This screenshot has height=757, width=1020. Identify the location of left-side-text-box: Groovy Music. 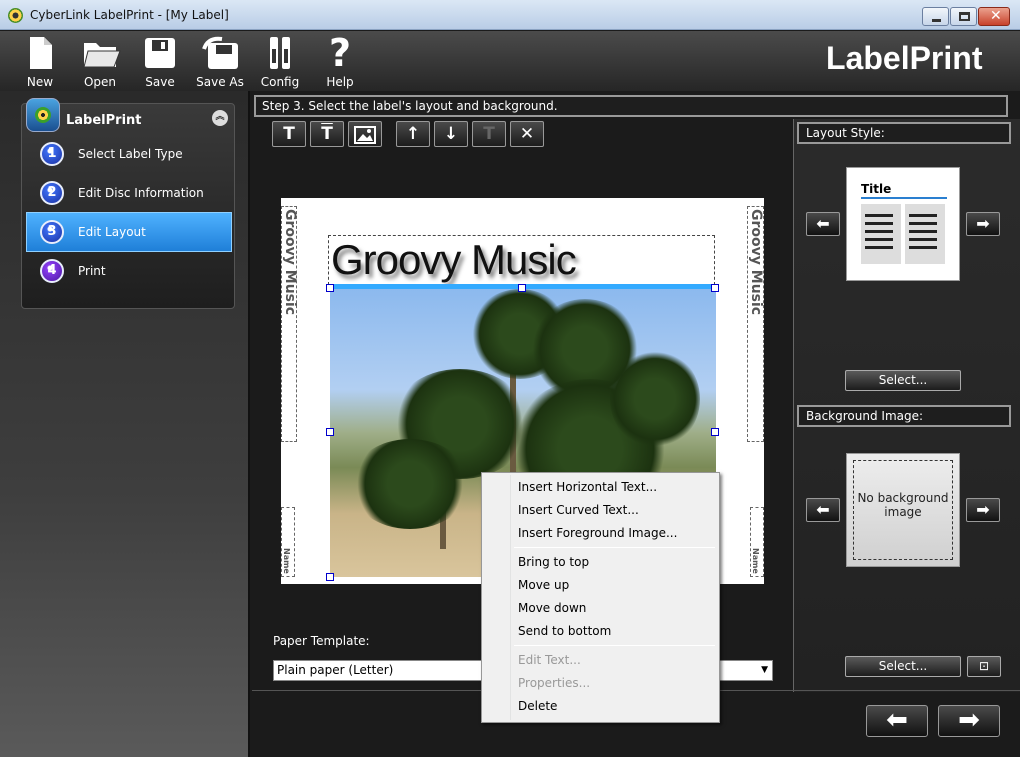
(289, 324).